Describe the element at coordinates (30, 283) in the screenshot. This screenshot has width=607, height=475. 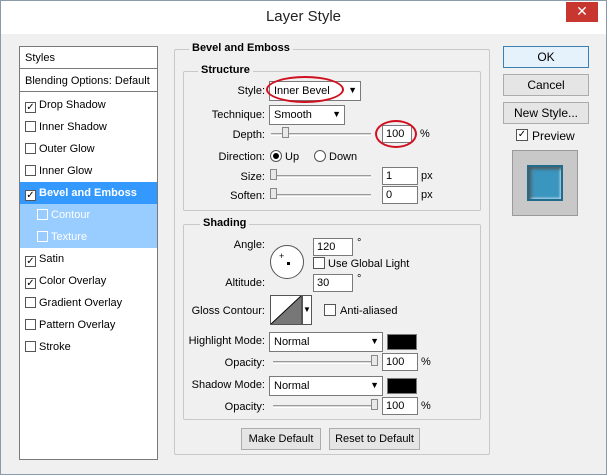
I see `checkbox-color-overlay: ✓` at that location.